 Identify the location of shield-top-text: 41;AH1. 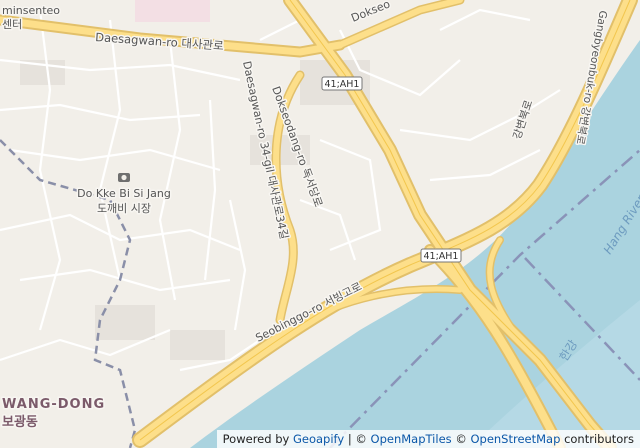
(342, 84).